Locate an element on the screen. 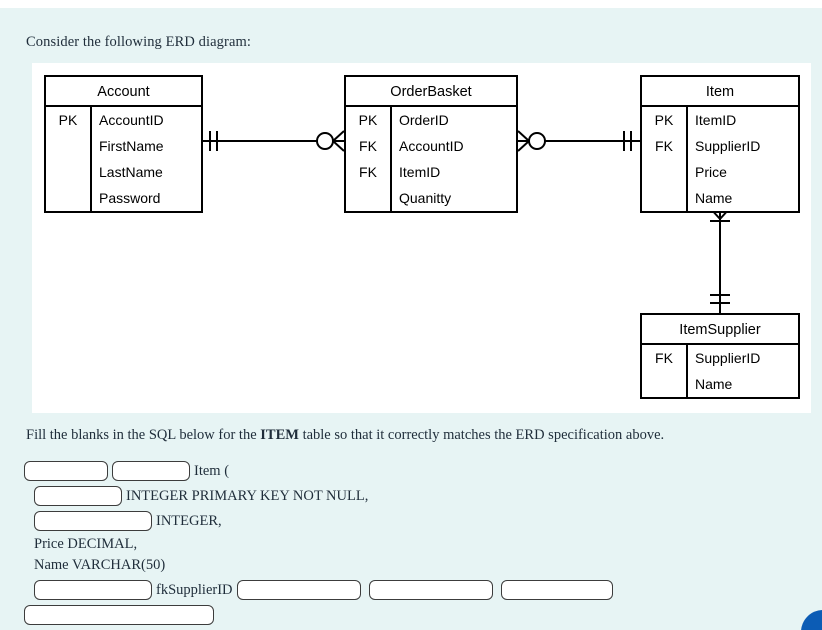 This screenshot has height=630, width=822. entity-item-body: PK FK ItemID SupplierID Price Name is located at coordinates (720, 159).